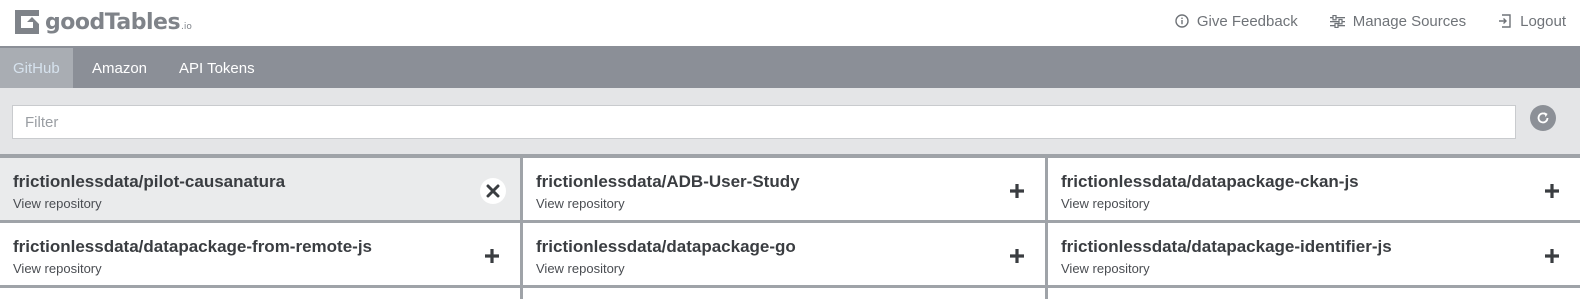  I want to click on filter-input, so click(764, 122).